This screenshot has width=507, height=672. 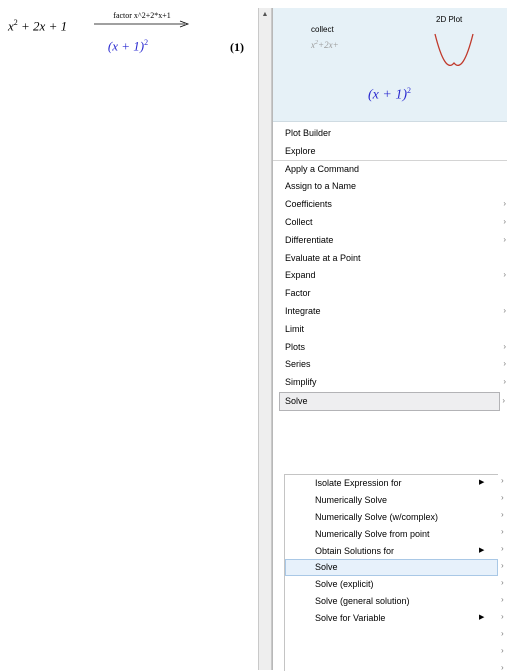 I want to click on menu-item-label: Series, so click(x=298, y=364).